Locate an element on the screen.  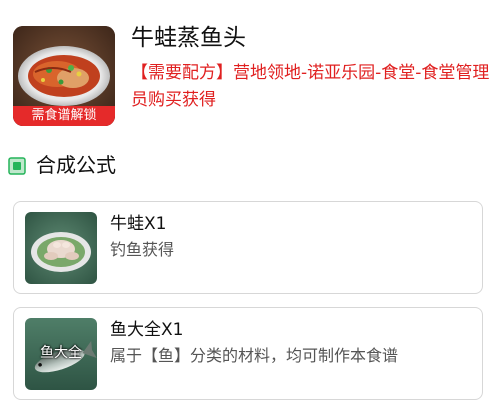
ingredient-image-caption: 鱼大全 is located at coordinates (61, 353).